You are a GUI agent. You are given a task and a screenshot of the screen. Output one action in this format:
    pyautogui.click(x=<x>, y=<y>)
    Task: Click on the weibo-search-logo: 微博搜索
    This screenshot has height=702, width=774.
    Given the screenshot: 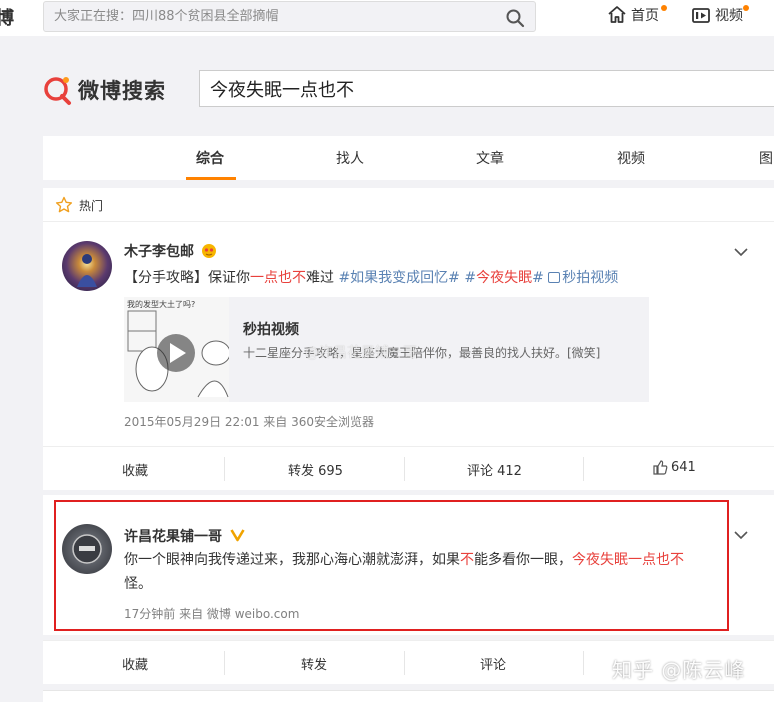 What is the action you would take?
    pyautogui.click(x=104, y=90)
    